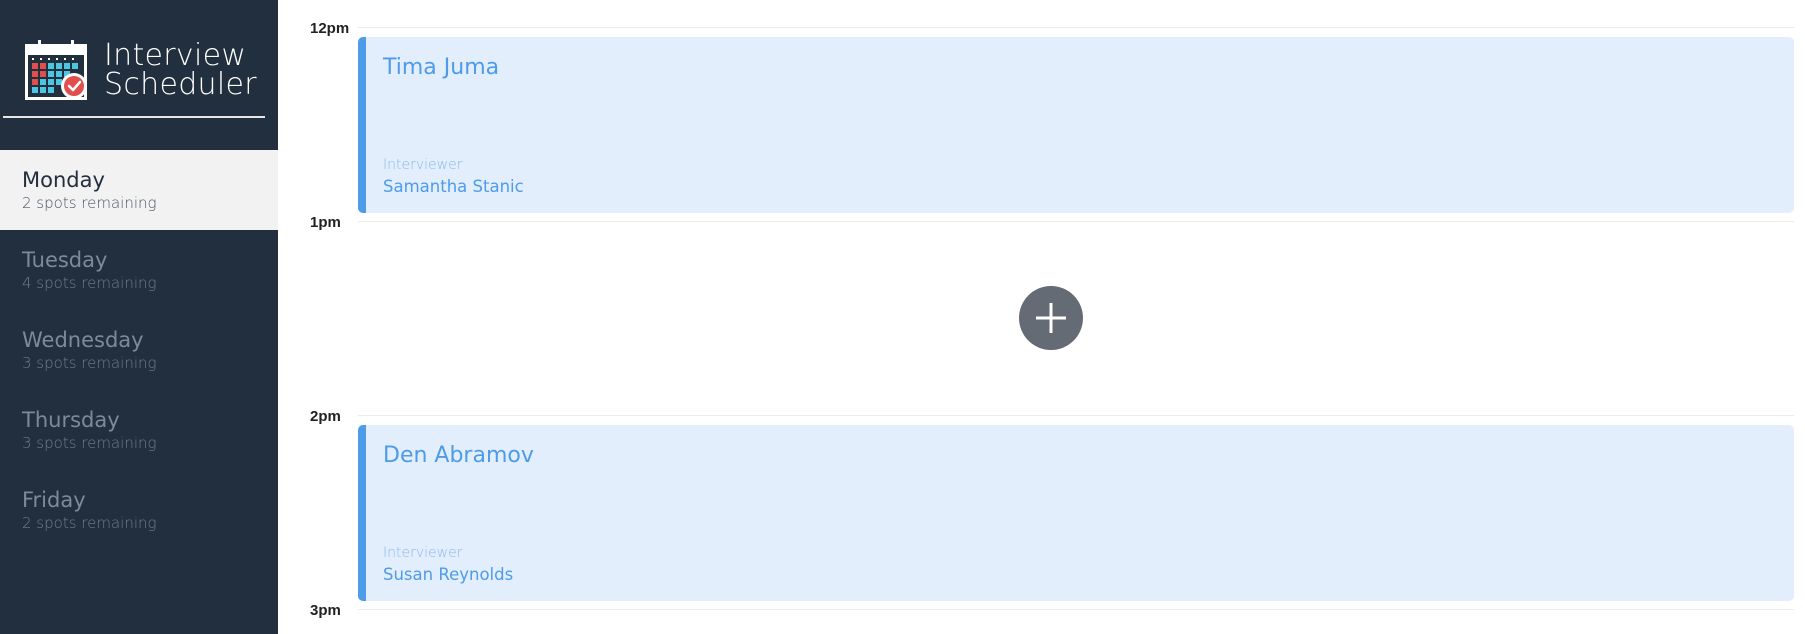 Image resolution: width=1805 pixels, height=634 pixels. Describe the element at coordinates (89, 283) in the screenshot. I see `day-spots: 4 spots remaining` at that location.